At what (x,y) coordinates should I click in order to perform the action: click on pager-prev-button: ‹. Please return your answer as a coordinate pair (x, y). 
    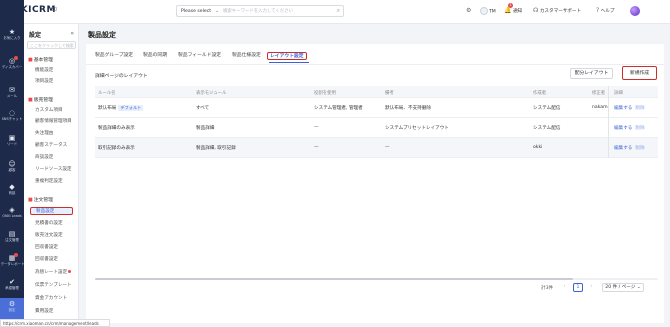
    Looking at the image, I should click on (564, 287).